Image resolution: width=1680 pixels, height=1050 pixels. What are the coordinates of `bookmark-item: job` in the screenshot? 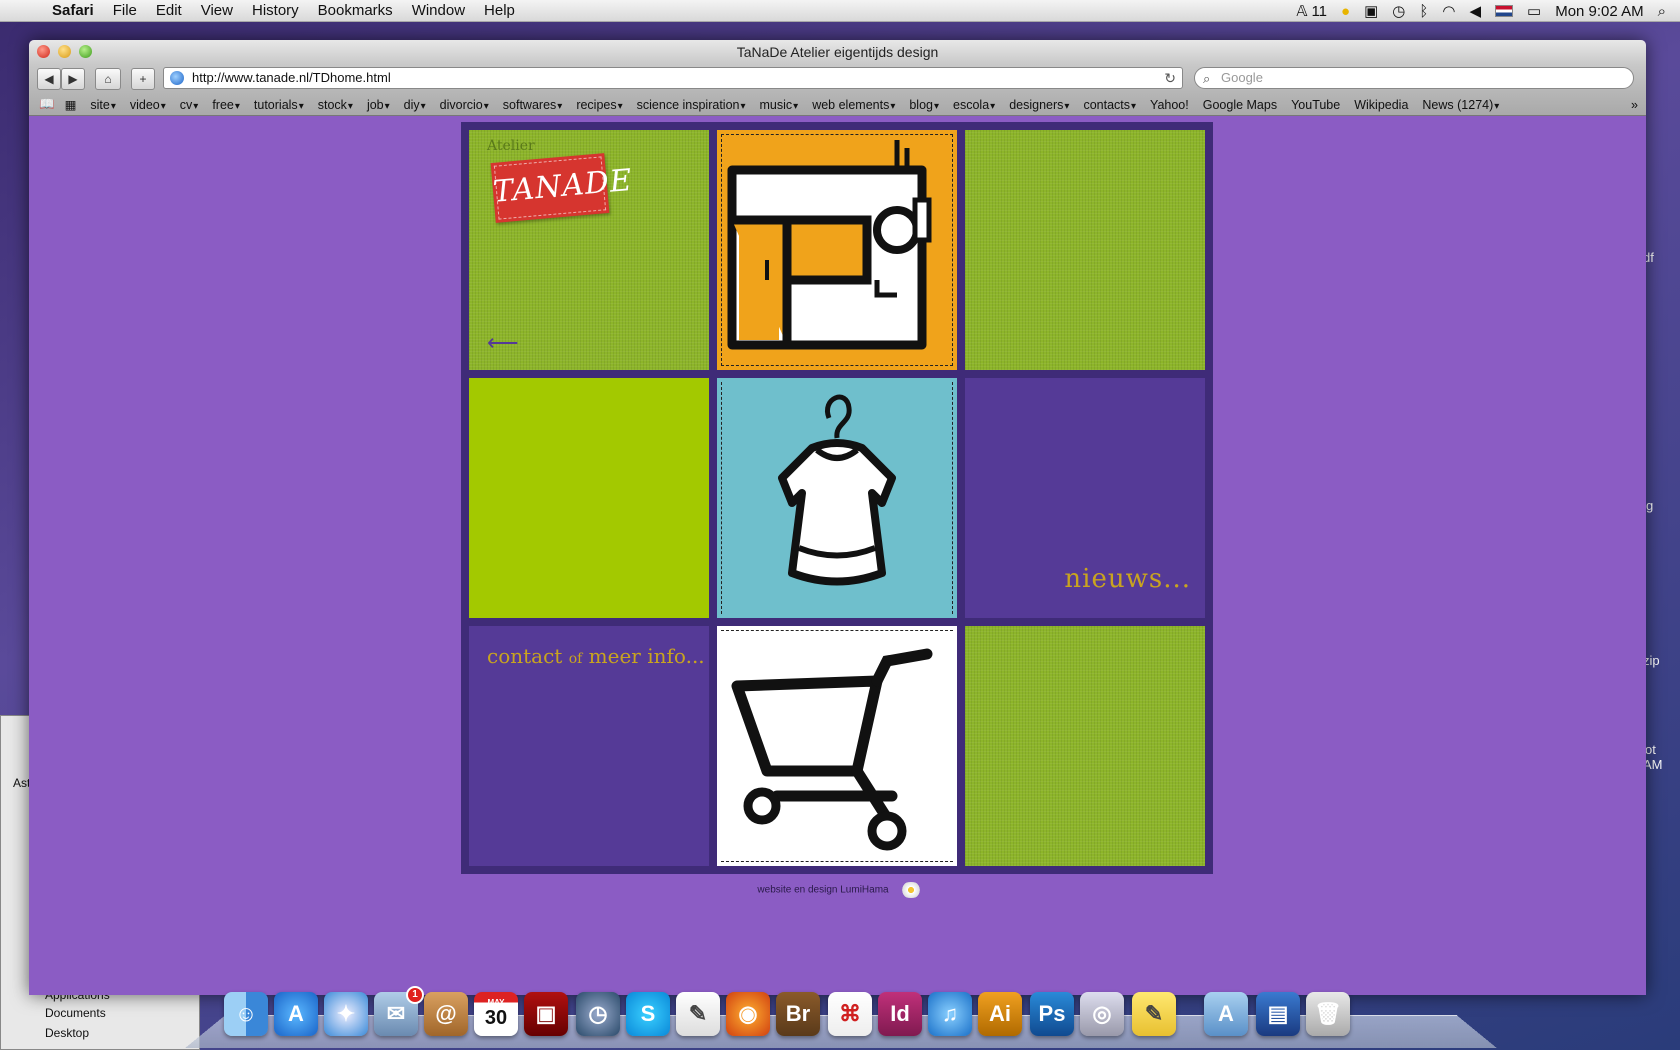 It's located at (378, 105).